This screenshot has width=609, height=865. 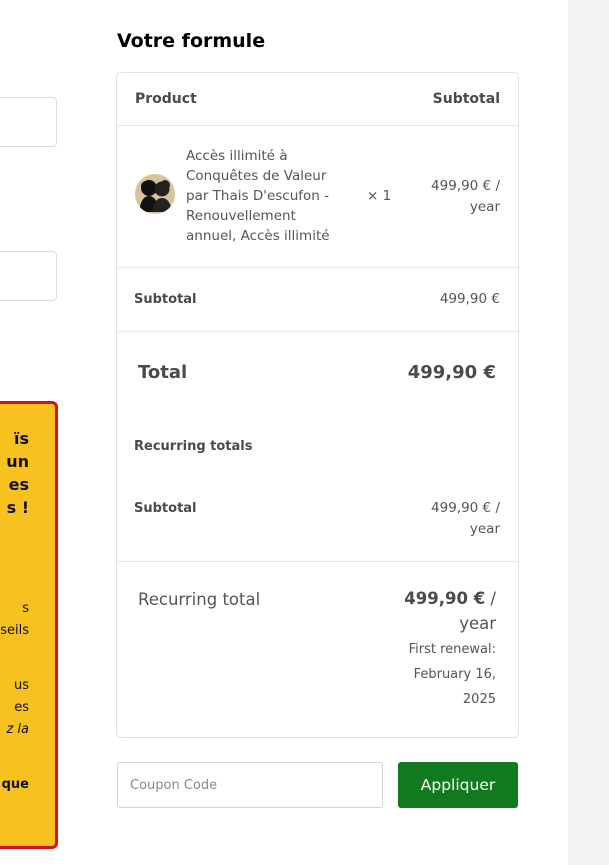 What do you see at coordinates (458, 785) in the screenshot?
I see `apply-coupon-button: Appliquer` at bounding box center [458, 785].